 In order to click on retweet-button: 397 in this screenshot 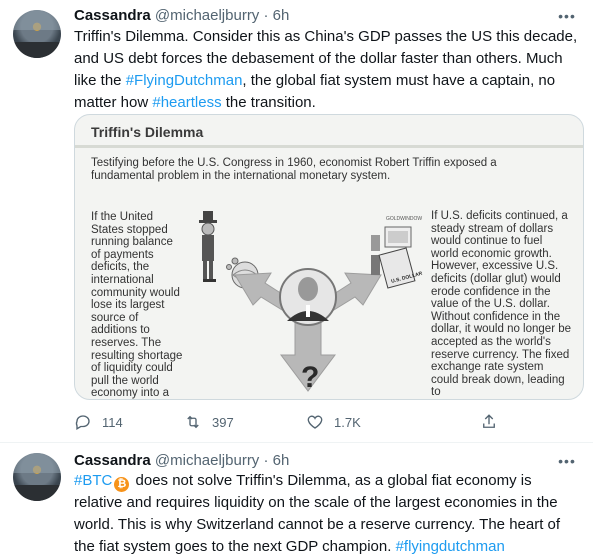, I will do `click(209, 422)`.